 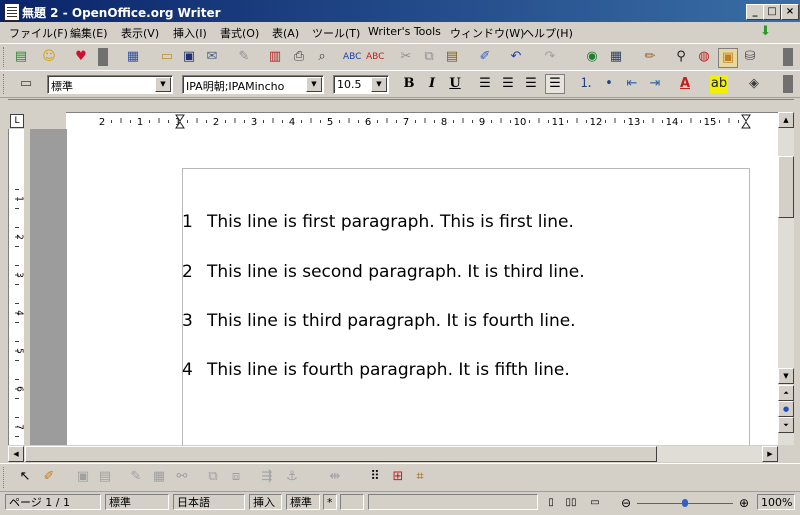 I want to click on selection-mode-indicator: 標準, so click(x=303, y=502).